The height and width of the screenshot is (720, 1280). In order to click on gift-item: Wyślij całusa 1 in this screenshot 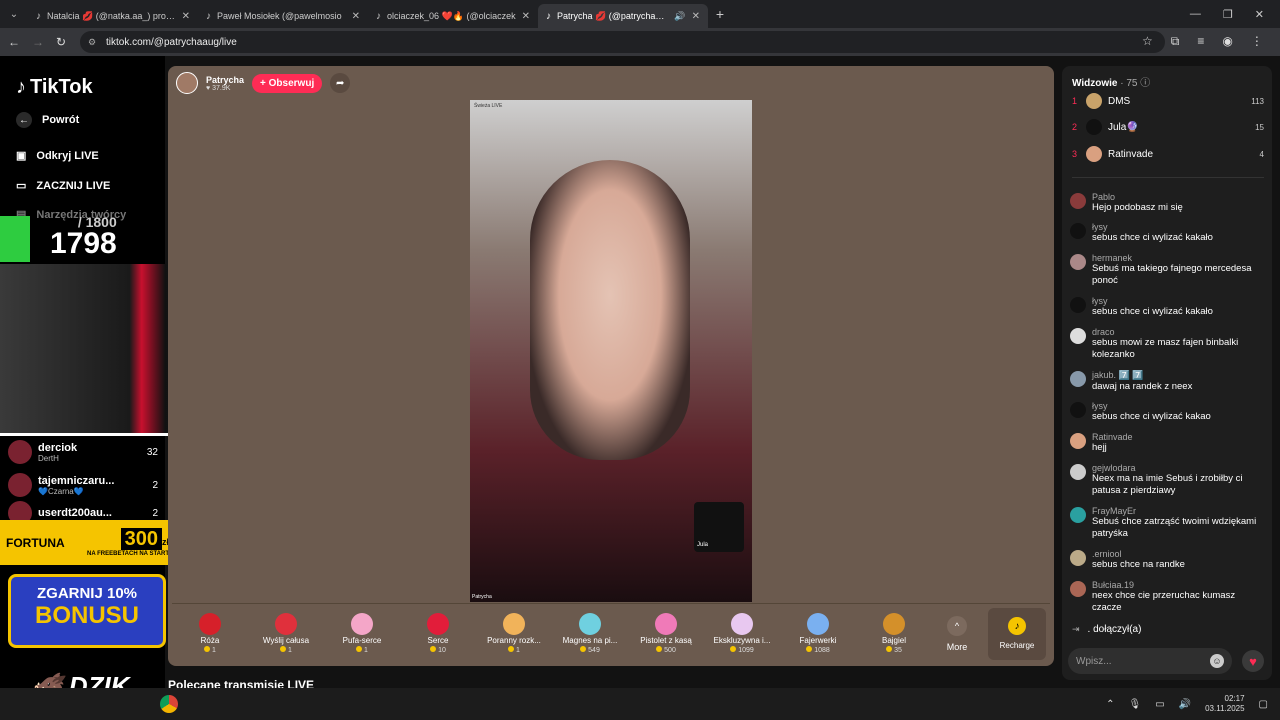, I will do `click(286, 633)`.